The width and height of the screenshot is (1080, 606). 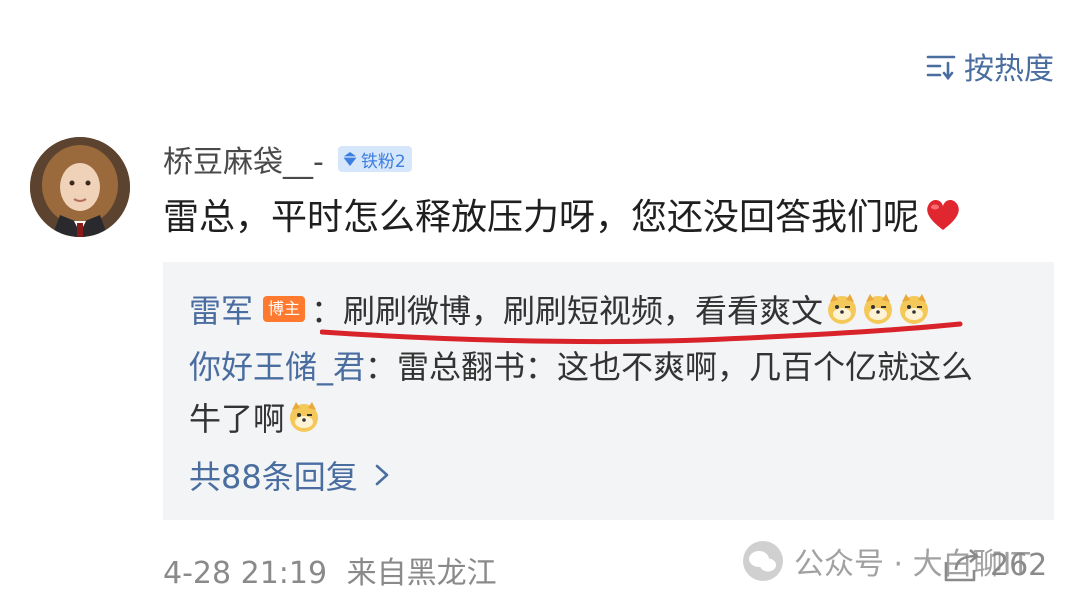 I want to click on author-badge: 博主, so click(x=284, y=309).